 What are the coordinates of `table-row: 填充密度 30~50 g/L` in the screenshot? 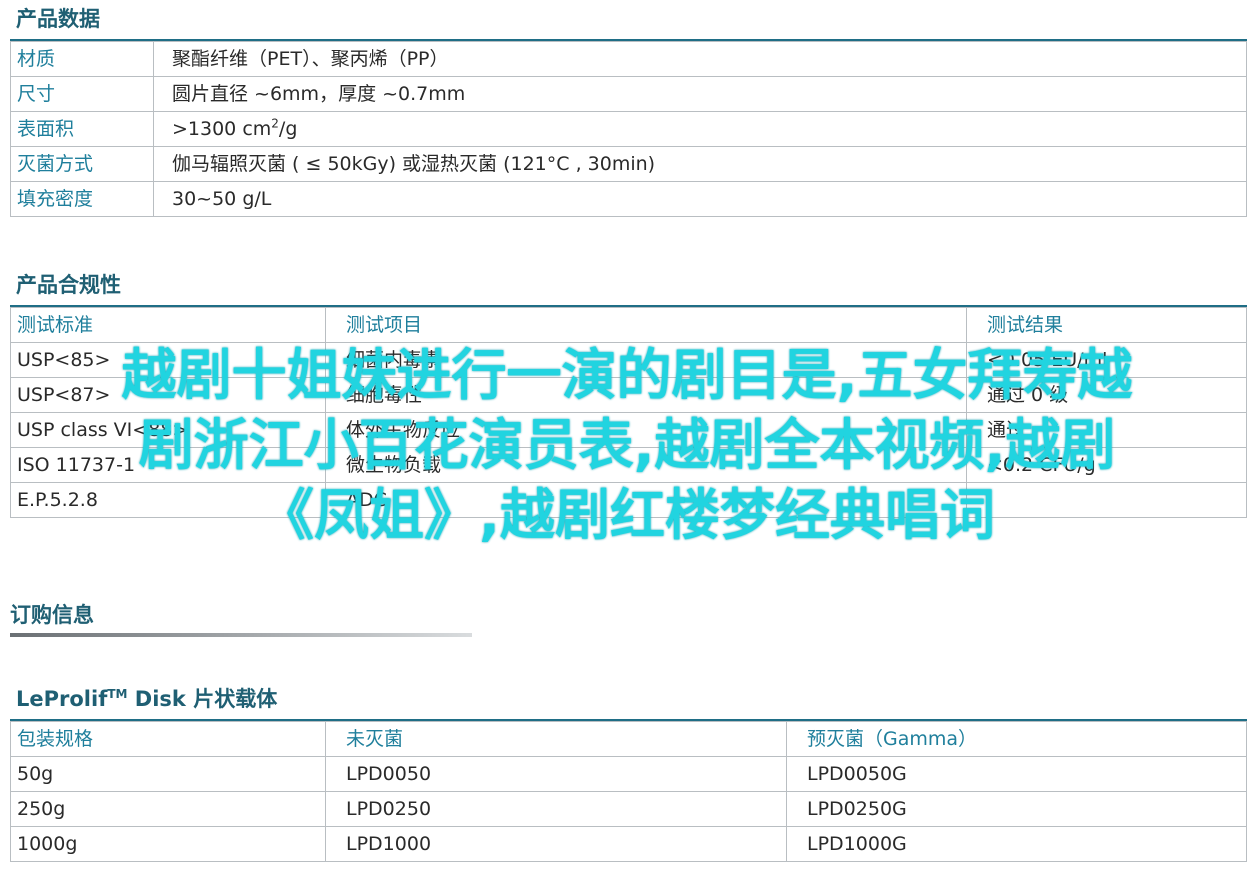 It's located at (628, 199).